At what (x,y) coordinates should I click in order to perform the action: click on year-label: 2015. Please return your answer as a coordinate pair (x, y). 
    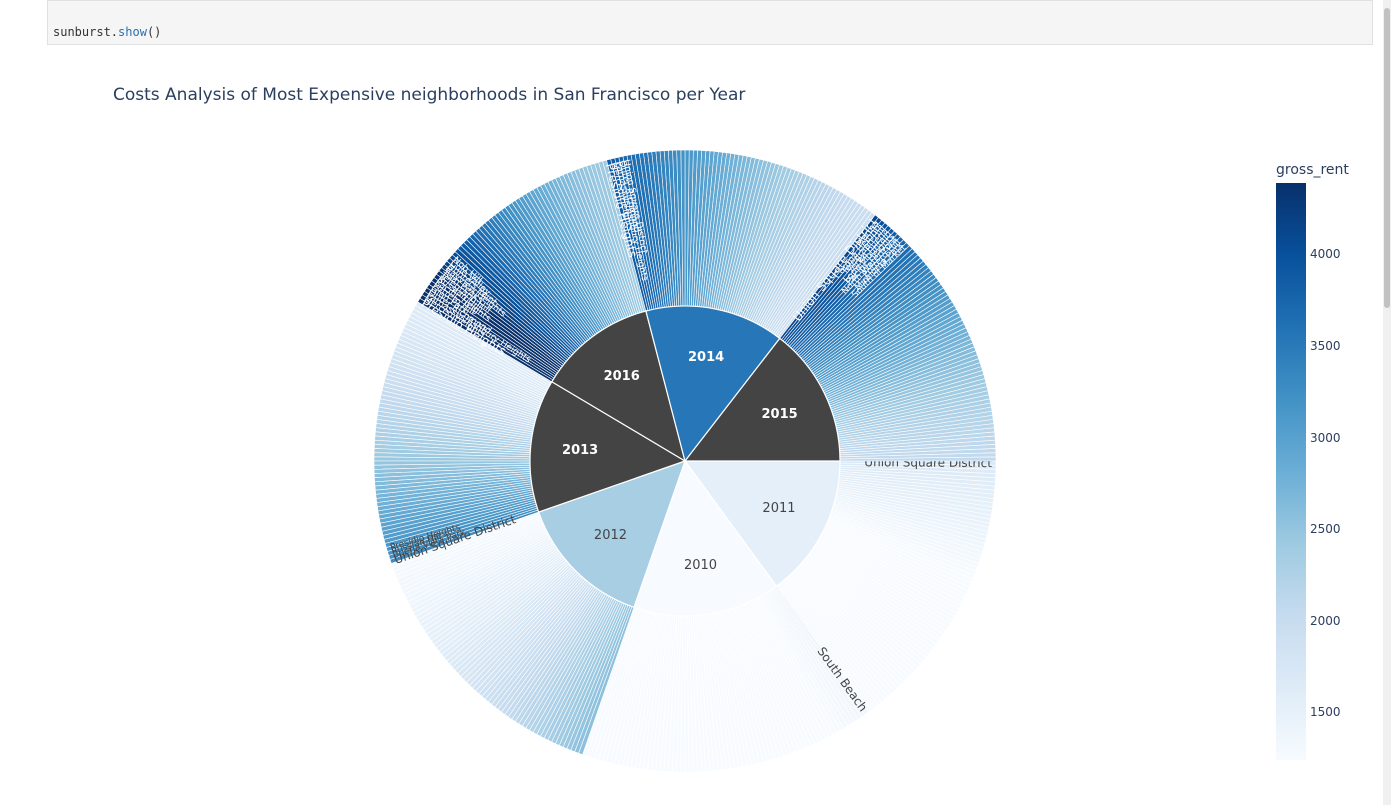
    Looking at the image, I should click on (780, 414).